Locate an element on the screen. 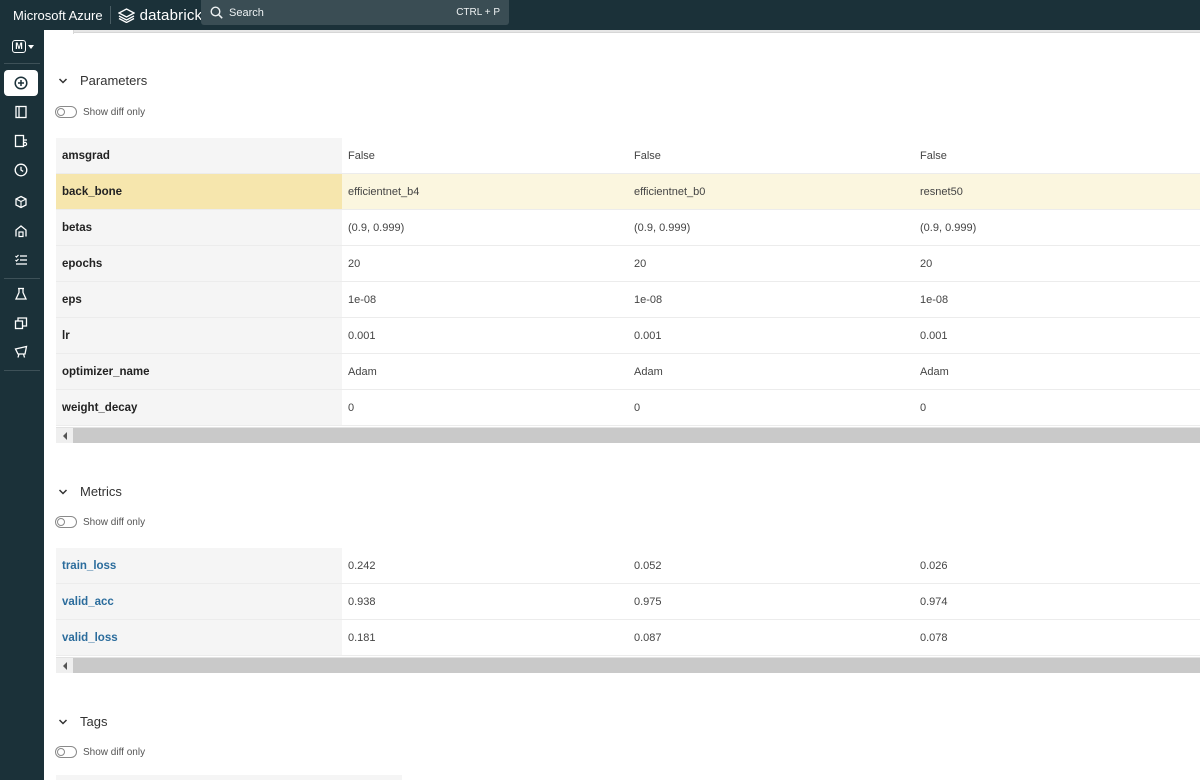 The height and width of the screenshot is (780, 1200). sidebar-item-data is located at coordinates (21, 202).